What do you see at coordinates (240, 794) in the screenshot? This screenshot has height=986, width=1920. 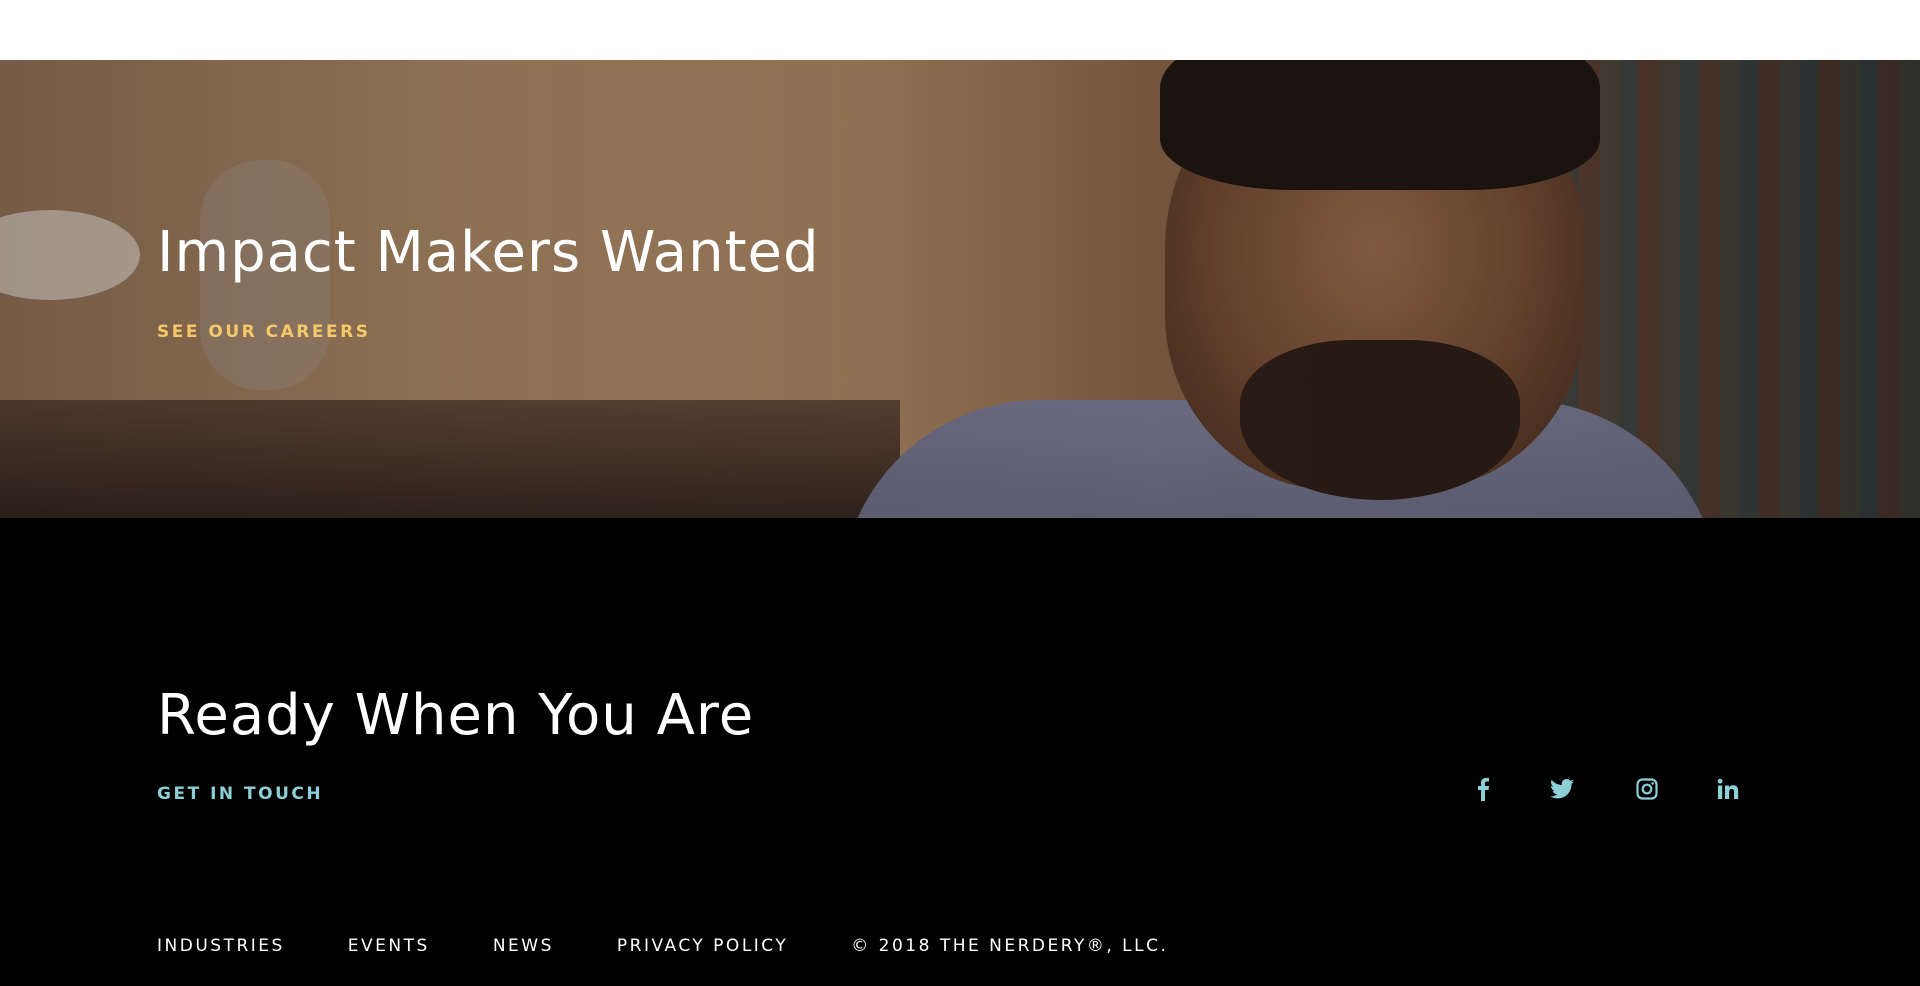 I see `get-in-touch-link: GET IN TOUCH` at bounding box center [240, 794].